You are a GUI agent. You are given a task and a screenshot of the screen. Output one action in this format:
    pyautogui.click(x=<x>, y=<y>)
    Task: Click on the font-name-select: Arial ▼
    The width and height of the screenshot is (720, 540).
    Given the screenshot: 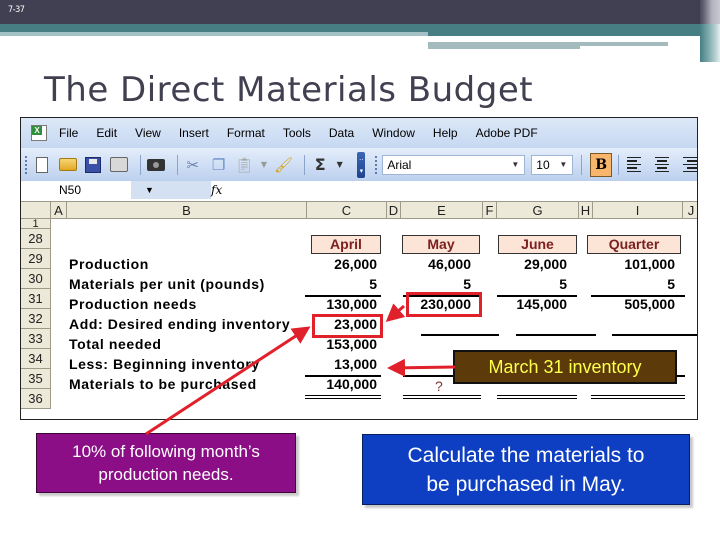 What is the action you would take?
    pyautogui.click(x=454, y=164)
    